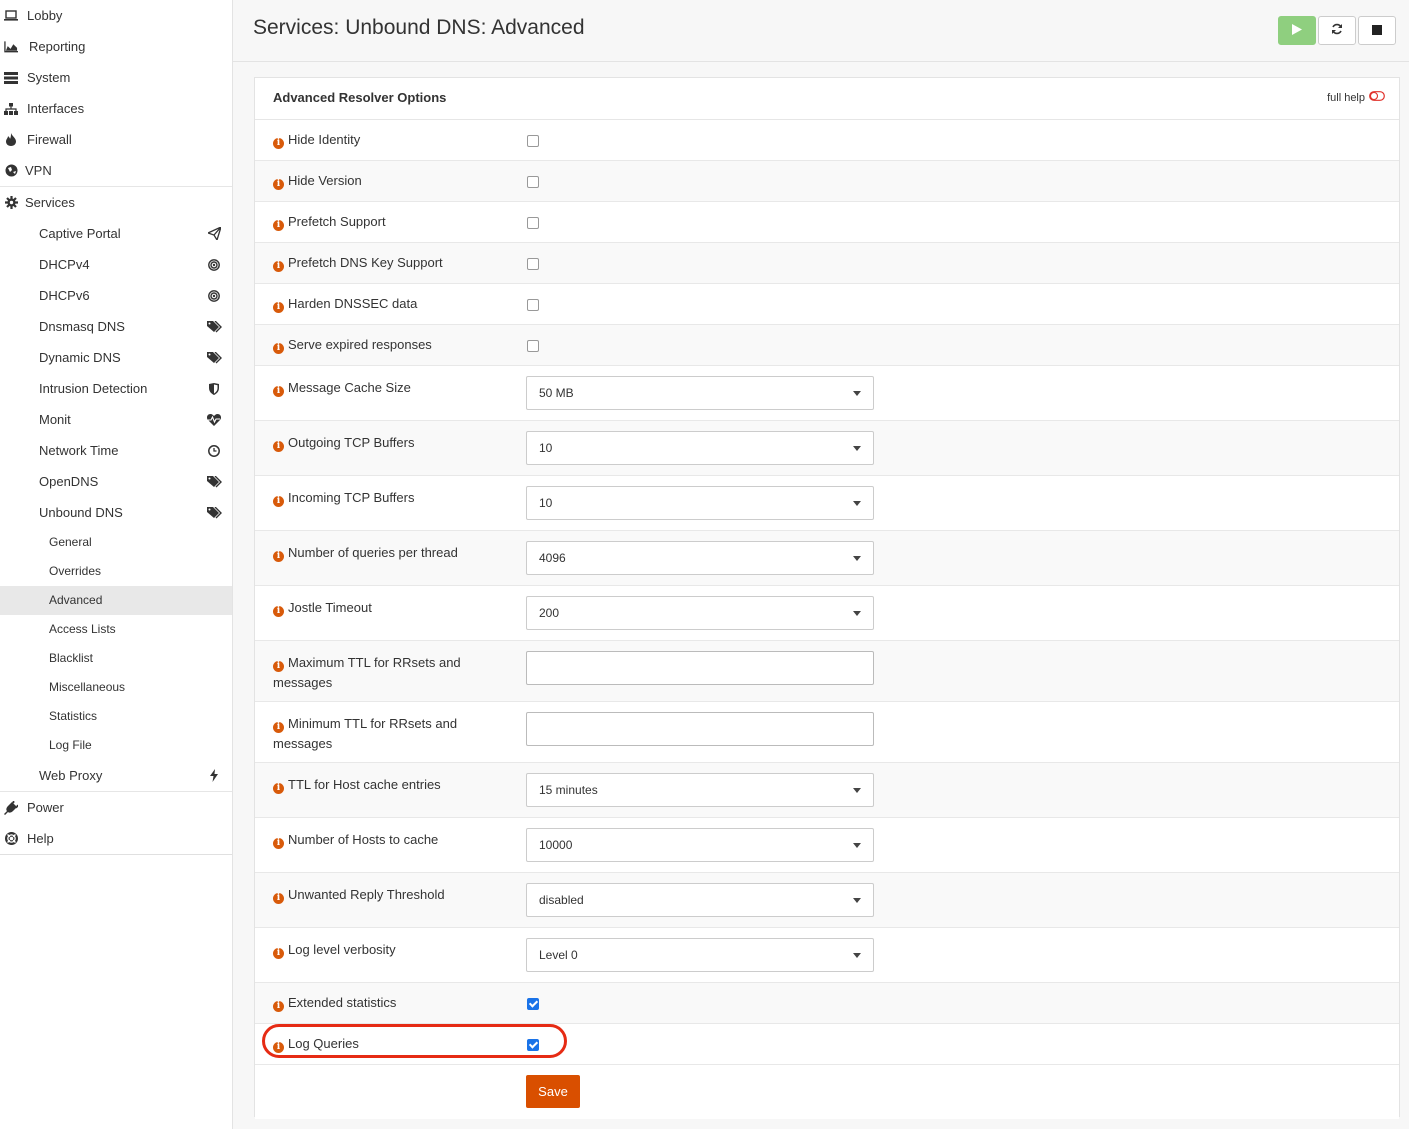 This screenshot has height=1129, width=1409. I want to click on nav-unbound-general: General, so click(116, 542).